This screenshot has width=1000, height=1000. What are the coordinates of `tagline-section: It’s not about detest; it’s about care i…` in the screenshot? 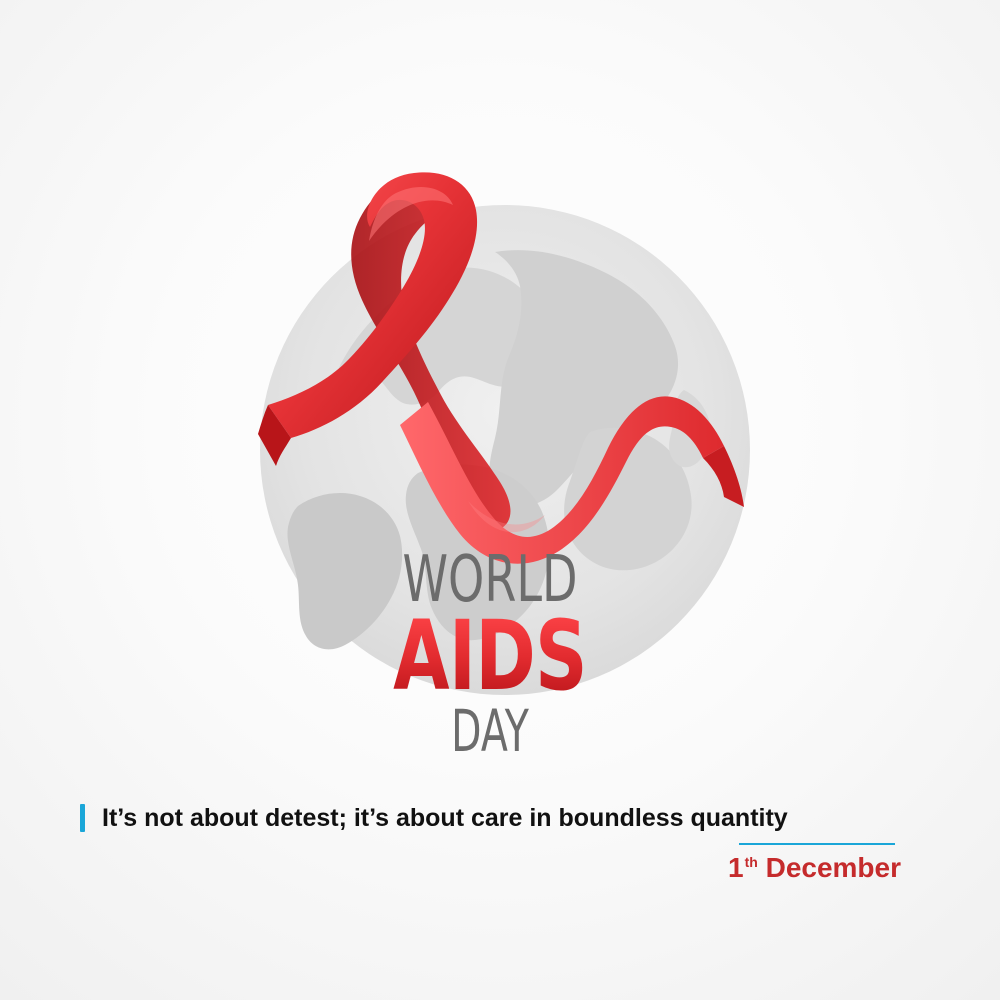 It's located at (490, 818).